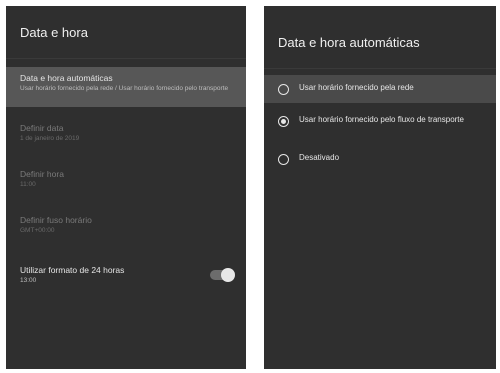 Image resolution: width=500 pixels, height=373 pixels. I want to click on option-disabled: Desativado, so click(380, 159).